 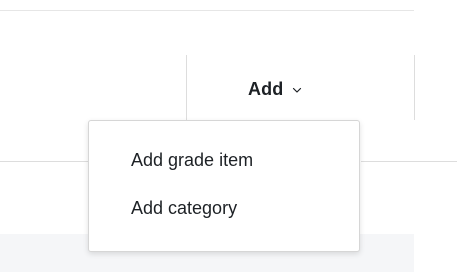 What do you see at coordinates (207, 10) in the screenshot?
I see `top-divider` at bounding box center [207, 10].